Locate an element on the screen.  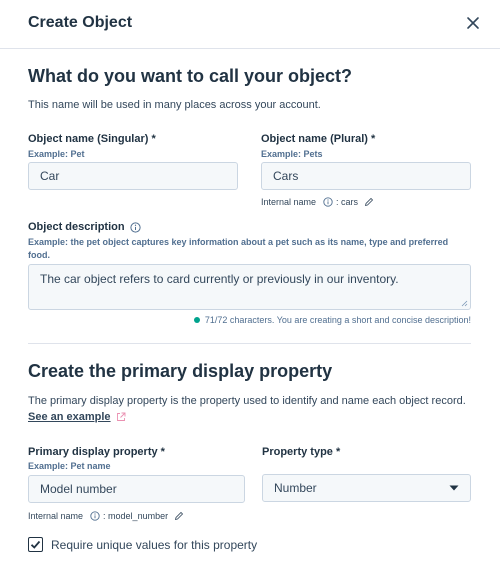
checkmark-icon is located at coordinates (35, 544).